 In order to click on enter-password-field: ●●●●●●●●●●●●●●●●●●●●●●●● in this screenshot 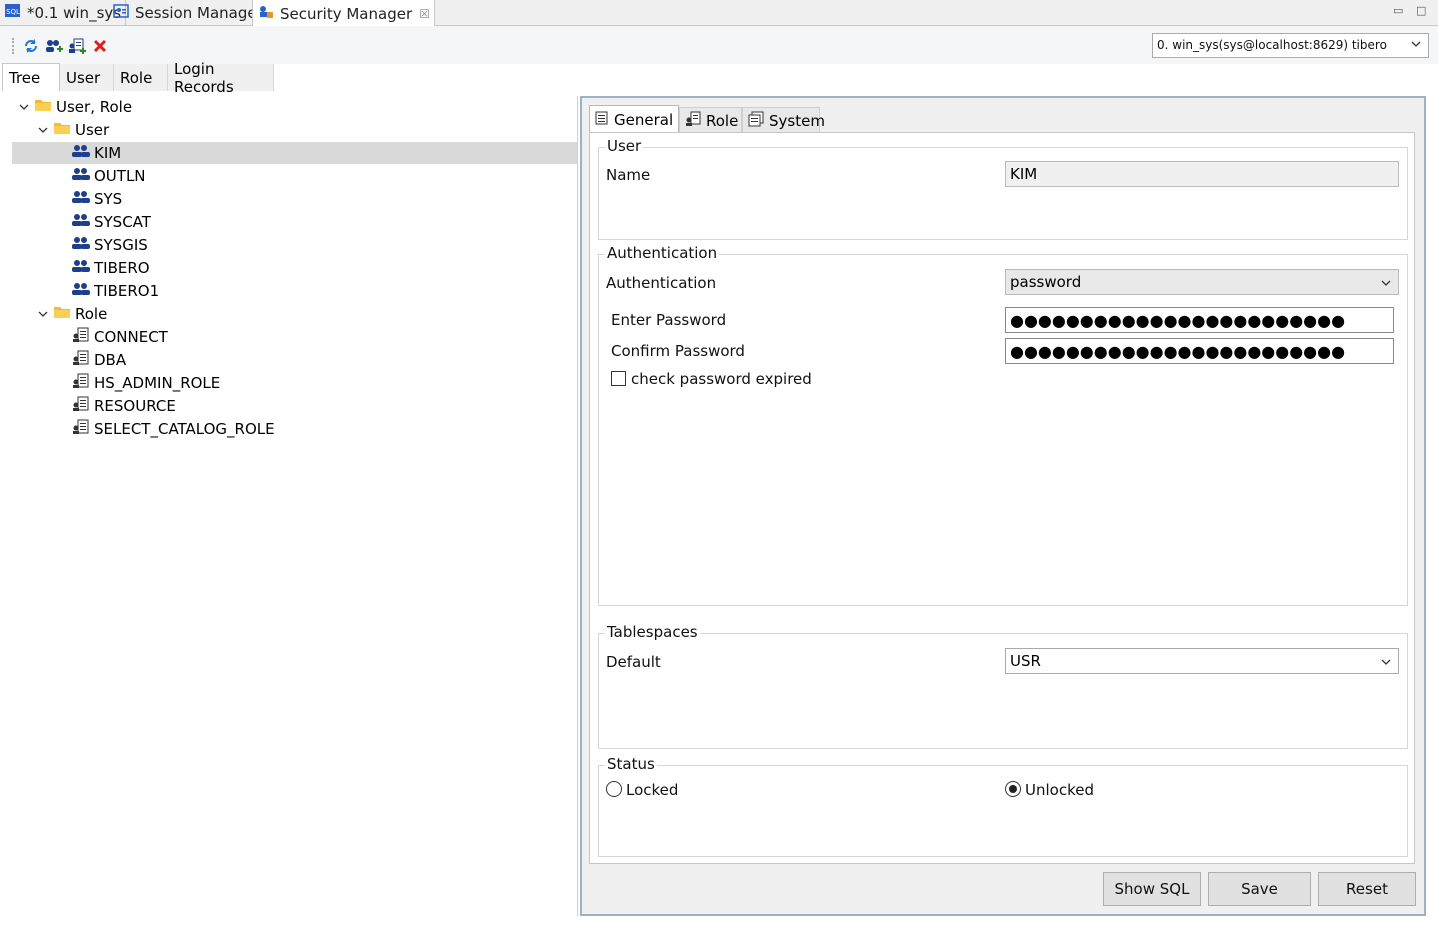, I will do `click(1199, 320)`.